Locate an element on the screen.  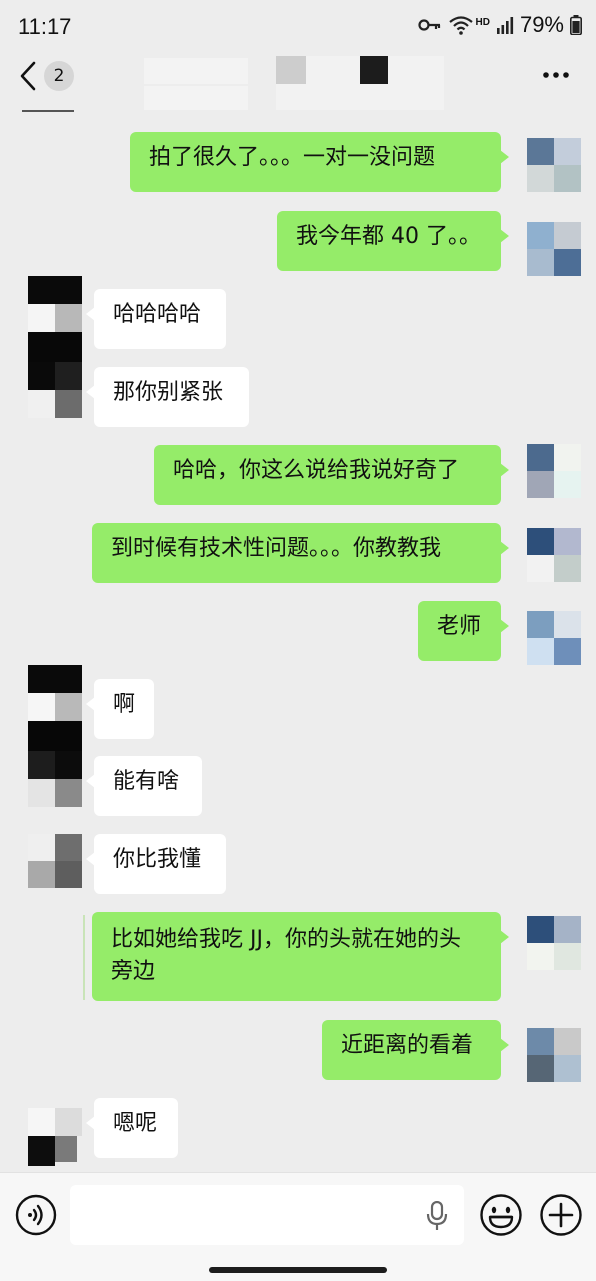
message-bubble-sent: 比如她给我吃 JJ，你的头就在她的头旁边 is located at coordinates (300, 956).